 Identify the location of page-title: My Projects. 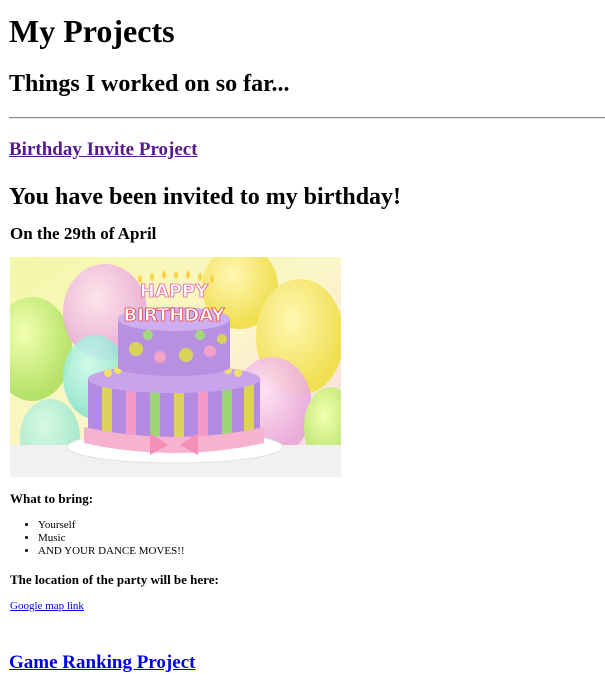
(92, 31).